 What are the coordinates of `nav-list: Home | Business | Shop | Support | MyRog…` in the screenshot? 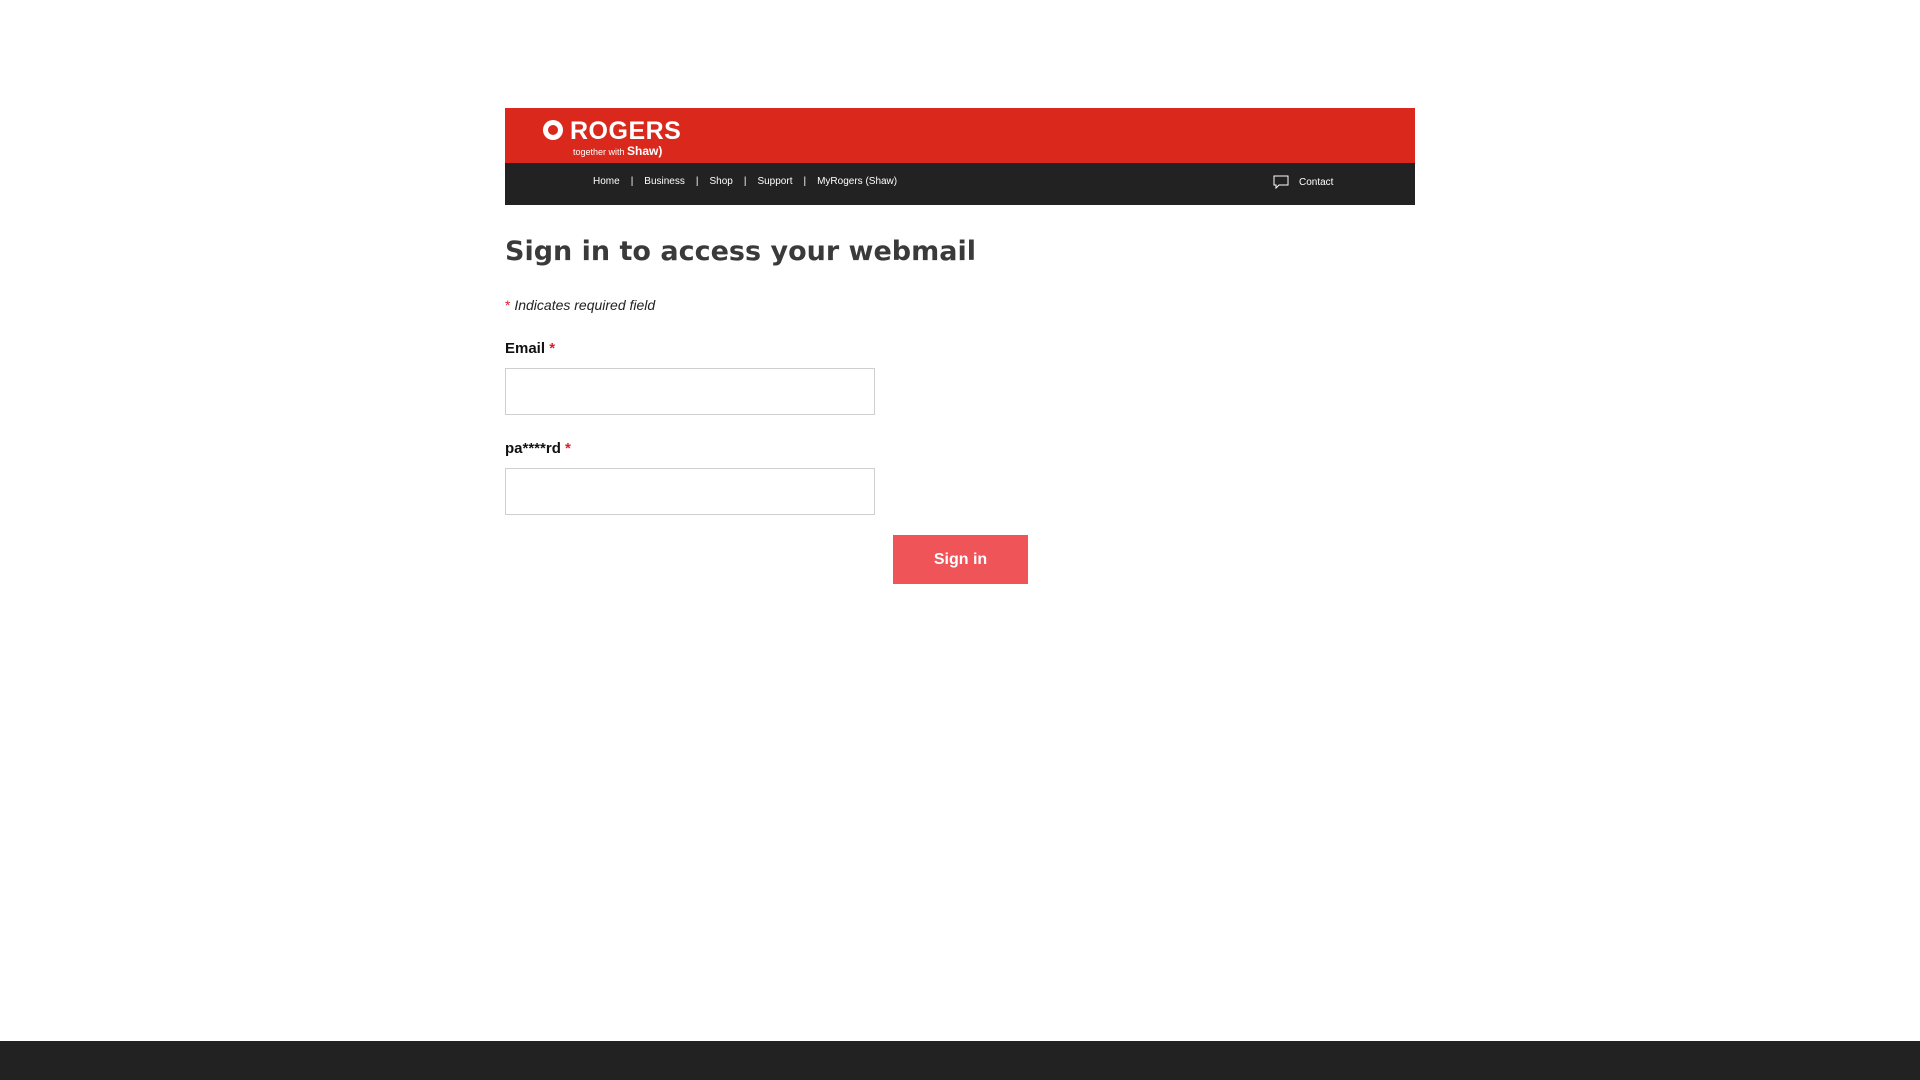 It's located at (745, 181).